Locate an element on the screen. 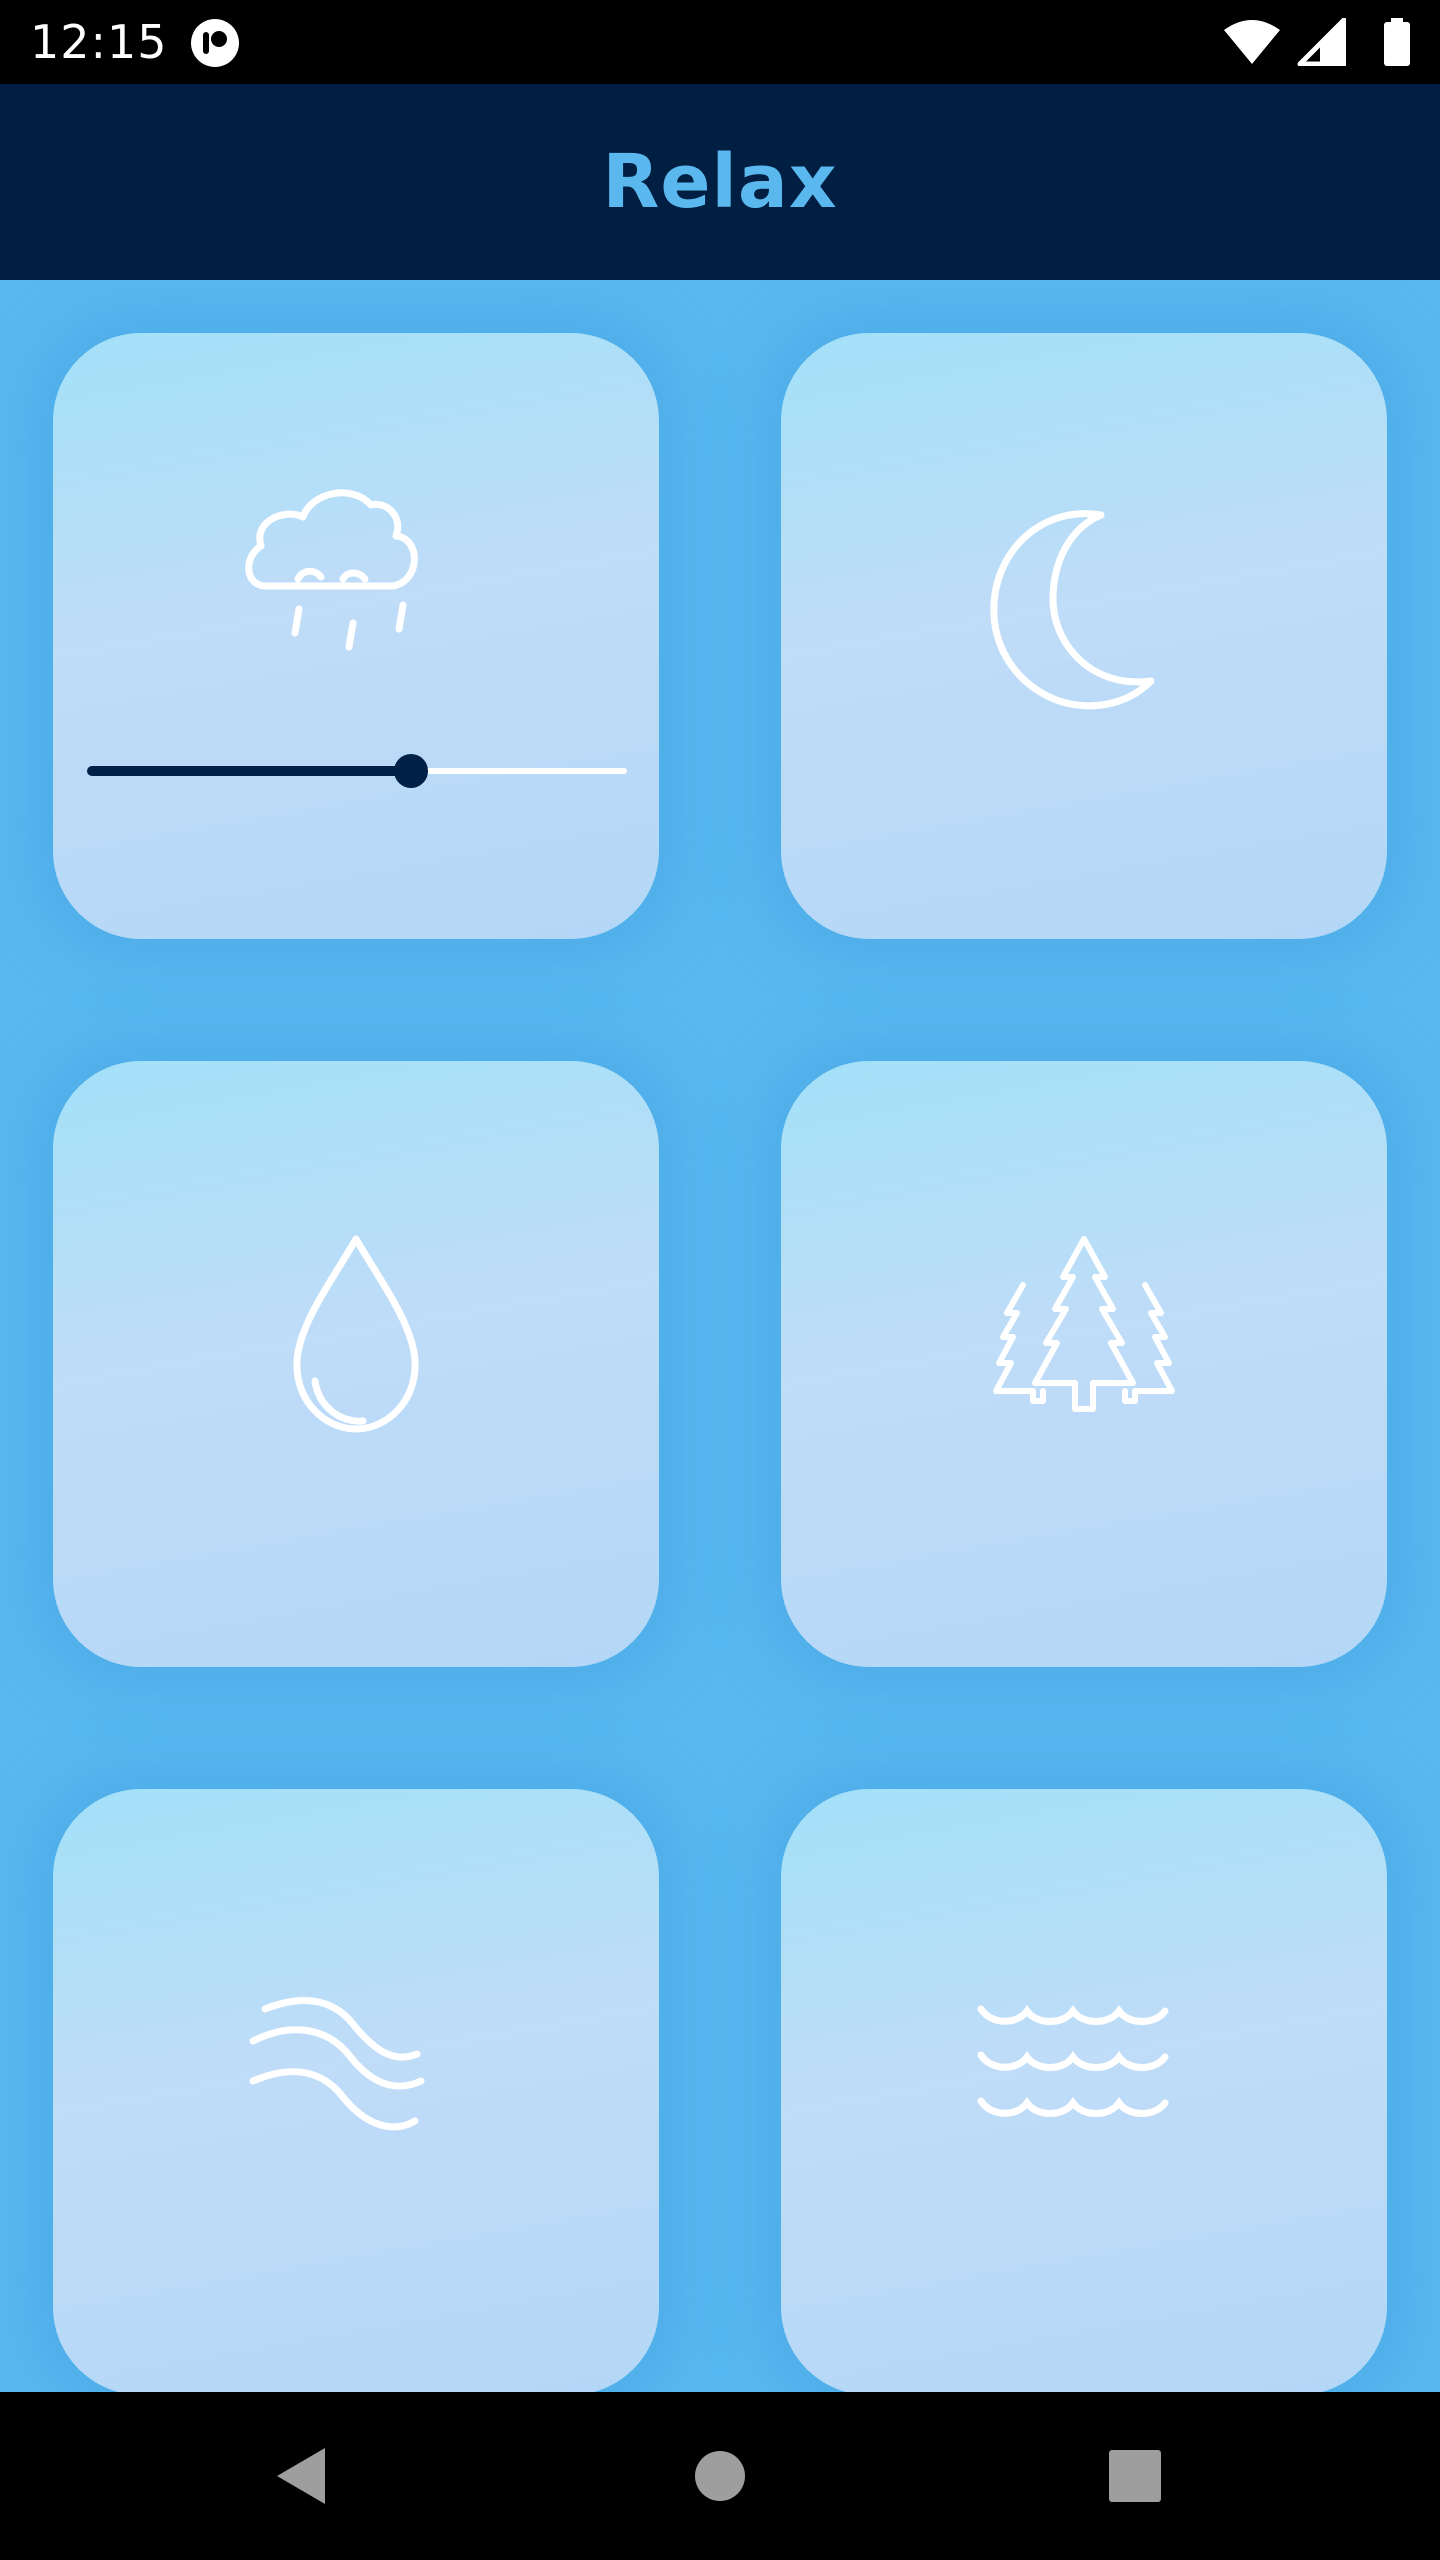 Image resolution: width=1440 pixels, height=2560 pixels. tile-water-drop is located at coordinates (356, 1364).